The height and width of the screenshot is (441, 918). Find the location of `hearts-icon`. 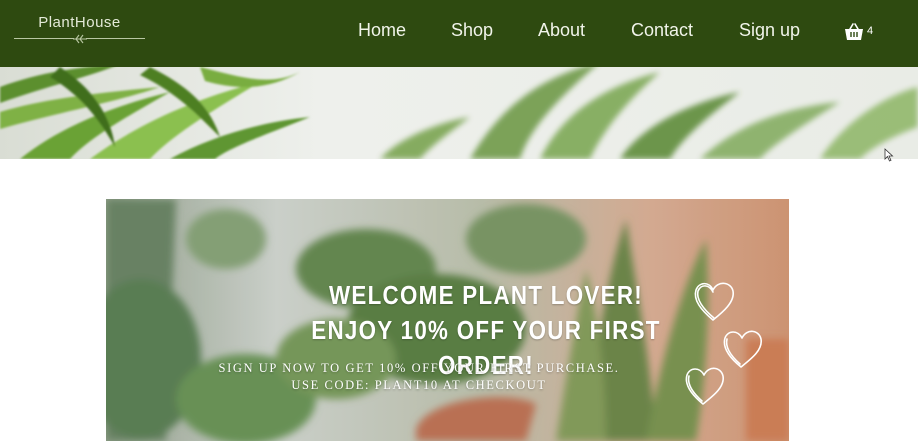

hearts-icon is located at coordinates (723, 343).